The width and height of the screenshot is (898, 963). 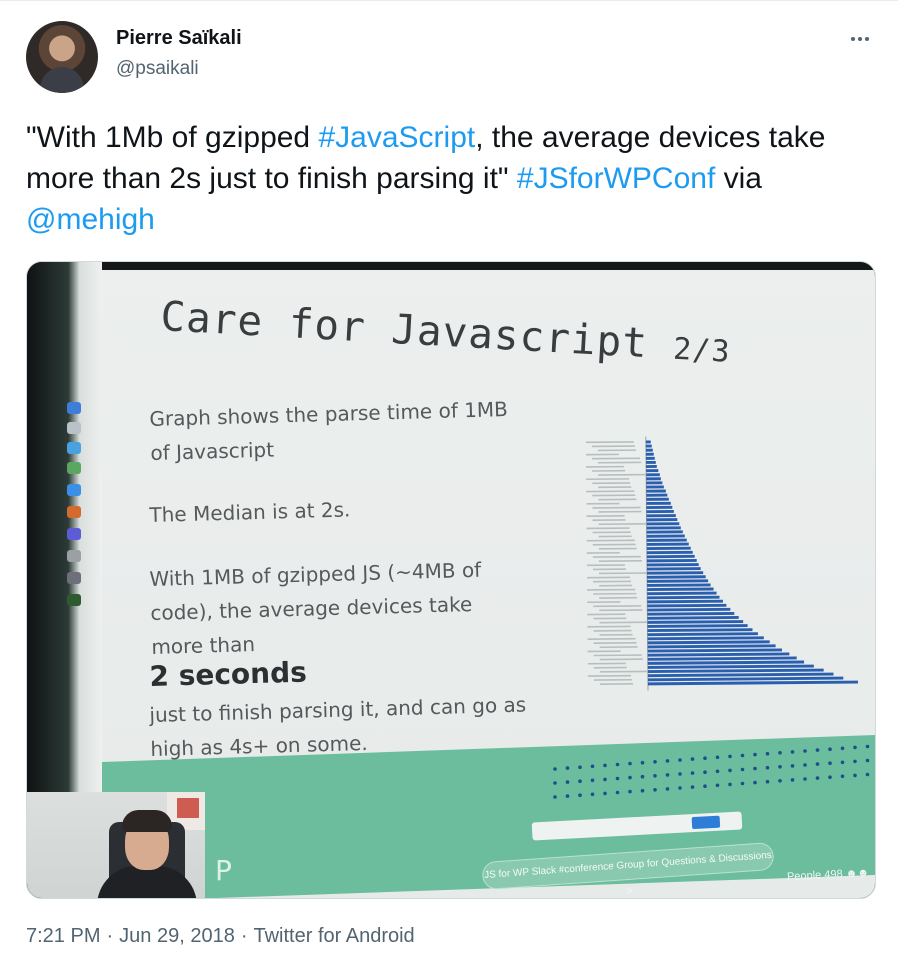 What do you see at coordinates (616, 178) in the screenshot?
I see `hashtag-link: #JSforWPConf` at bounding box center [616, 178].